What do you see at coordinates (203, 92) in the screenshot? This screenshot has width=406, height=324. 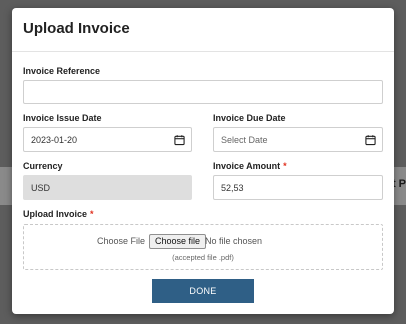 I see `invoice-reference-input` at bounding box center [203, 92].